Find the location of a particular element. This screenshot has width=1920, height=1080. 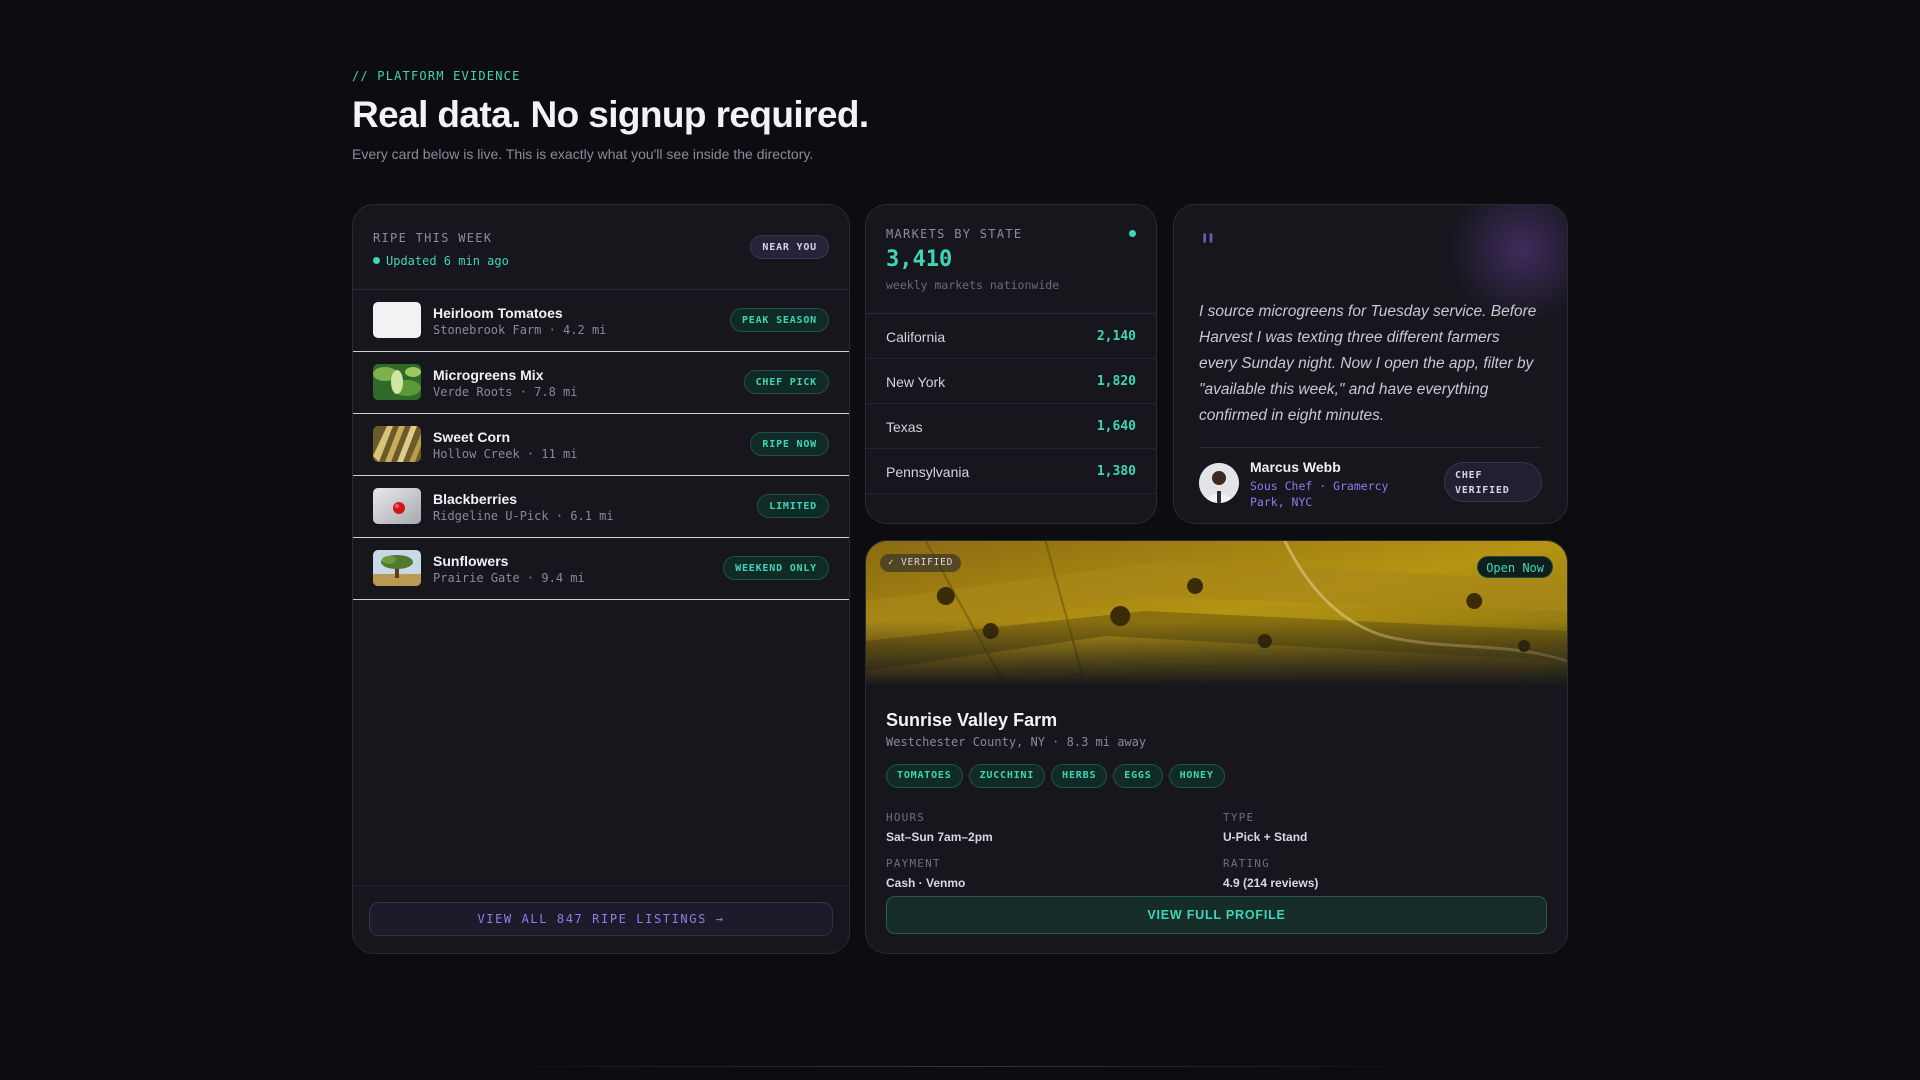

item-source: Ridgeline U-Pick · 6.1 mi is located at coordinates (523, 516).